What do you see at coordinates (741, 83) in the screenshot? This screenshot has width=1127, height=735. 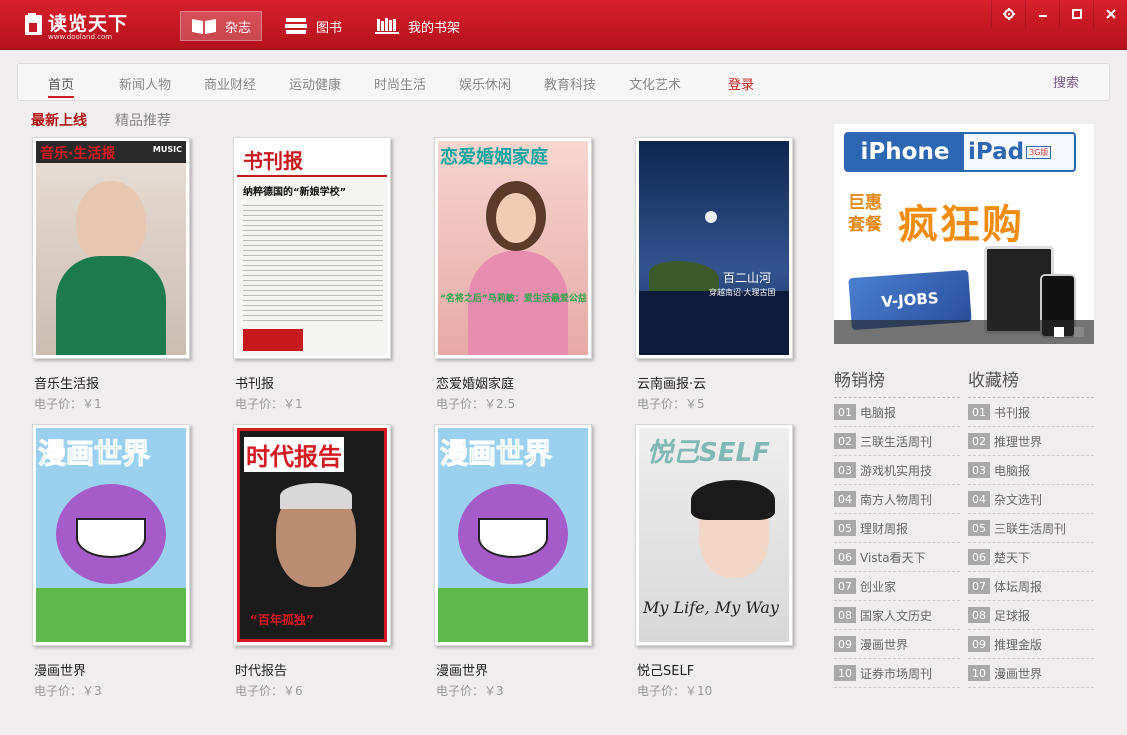 I see `login-link: 登录` at bounding box center [741, 83].